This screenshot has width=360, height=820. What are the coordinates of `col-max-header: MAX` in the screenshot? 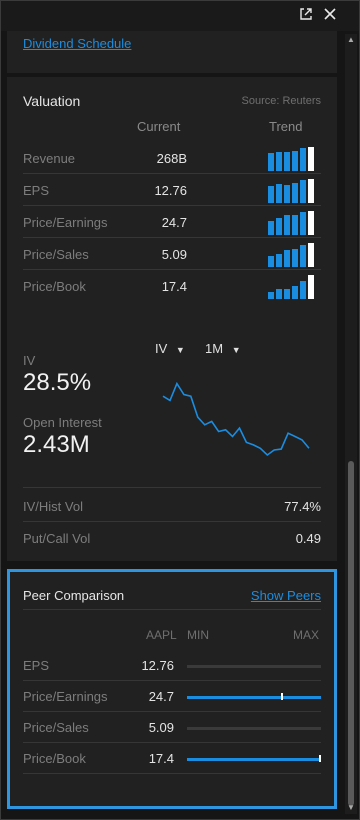 It's located at (306, 635).